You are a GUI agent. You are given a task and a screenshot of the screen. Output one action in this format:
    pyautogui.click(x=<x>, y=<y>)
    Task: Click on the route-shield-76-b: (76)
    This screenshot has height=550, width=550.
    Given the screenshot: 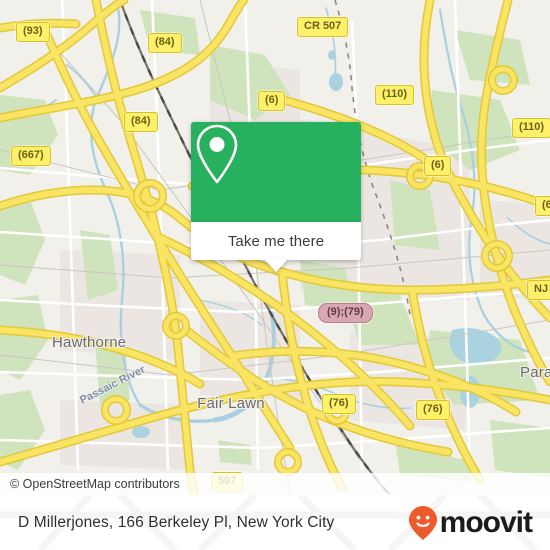 What is the action you would take?
    pyautogui.click(x=433, y=410)
    